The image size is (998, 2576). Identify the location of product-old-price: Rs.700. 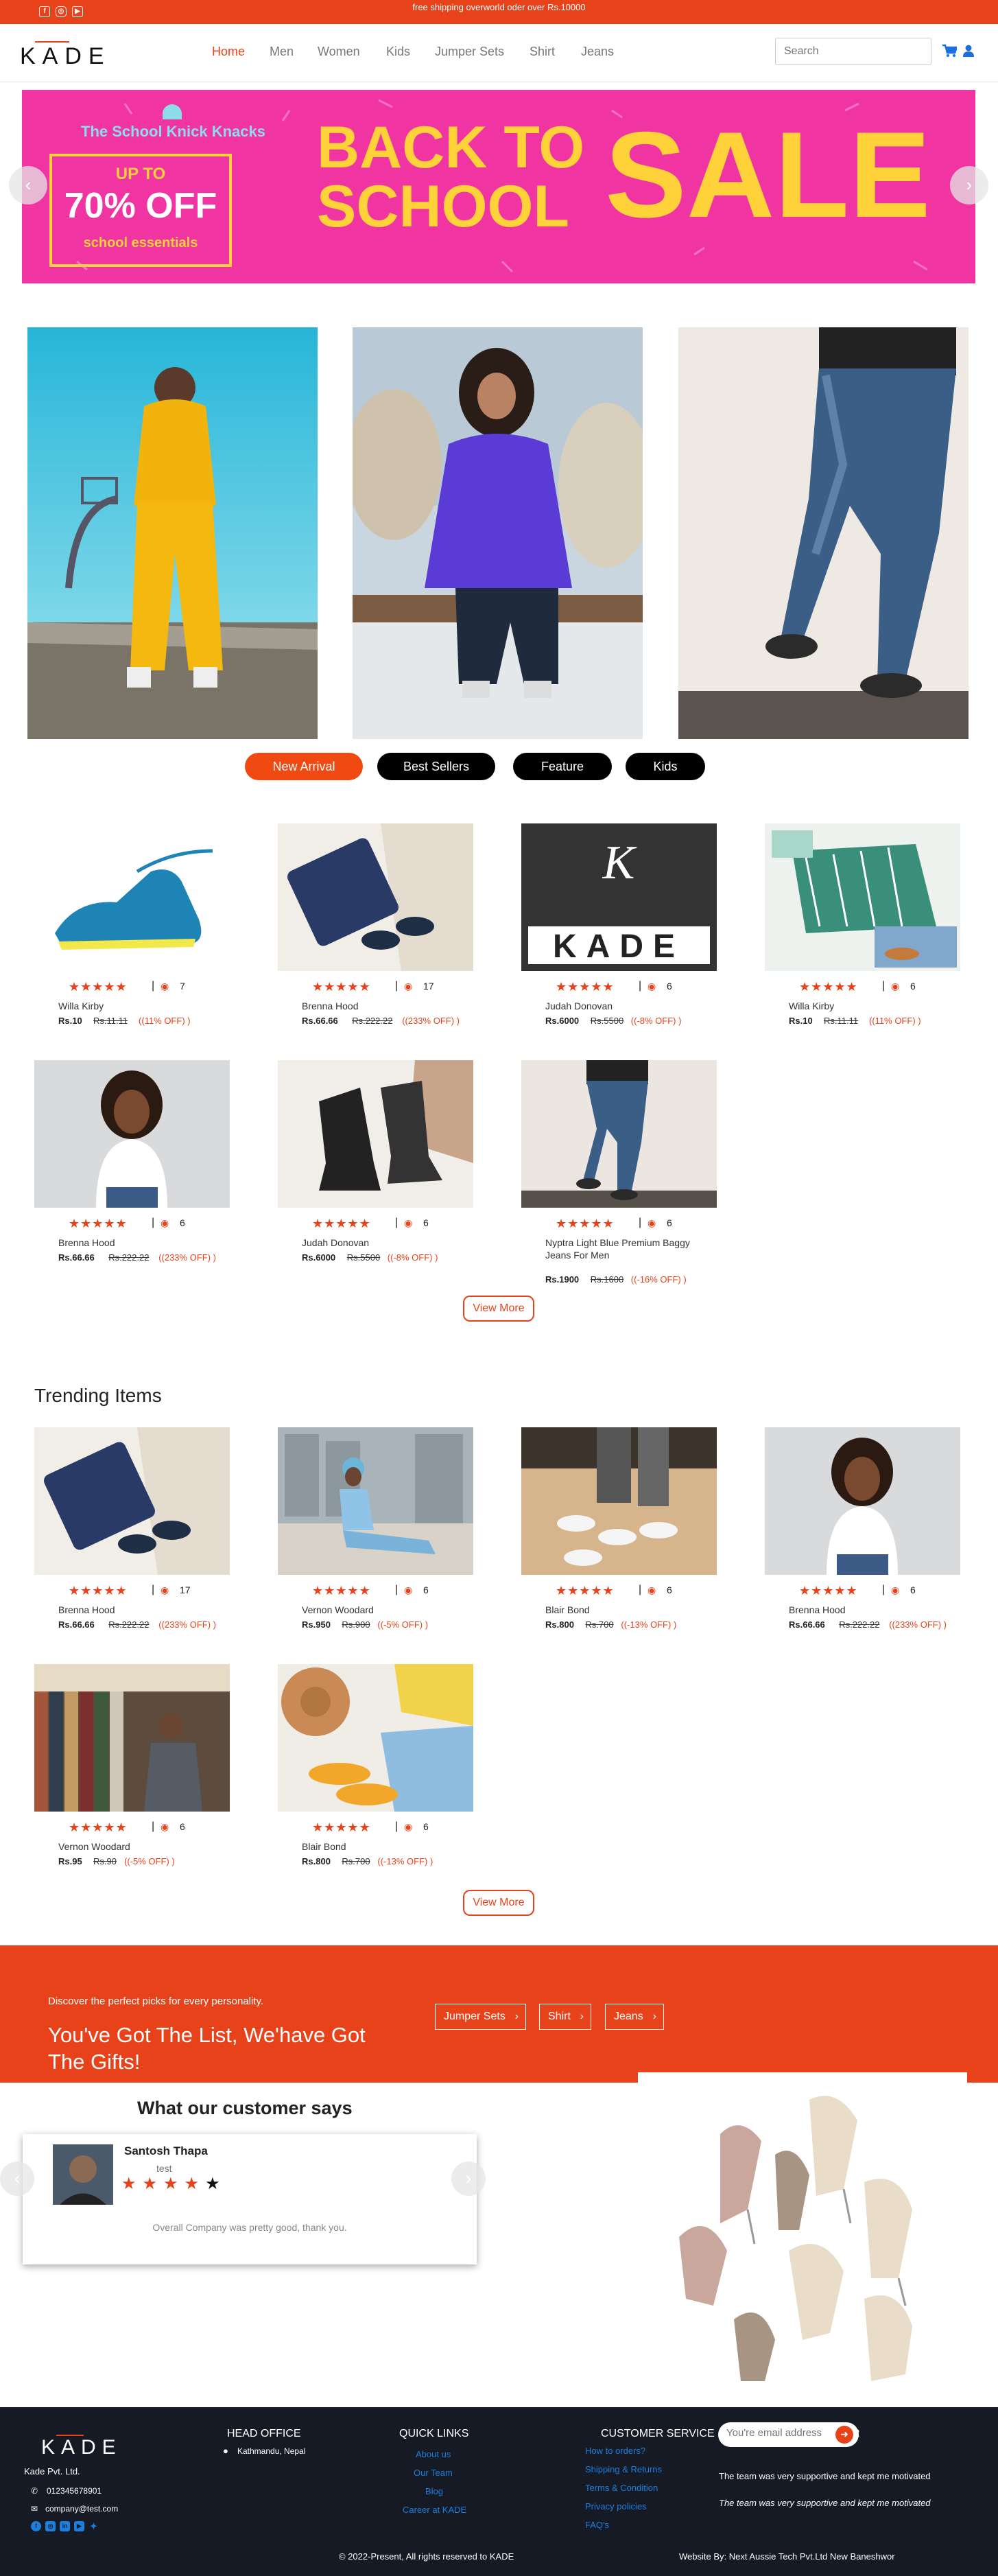
(600, 1624).